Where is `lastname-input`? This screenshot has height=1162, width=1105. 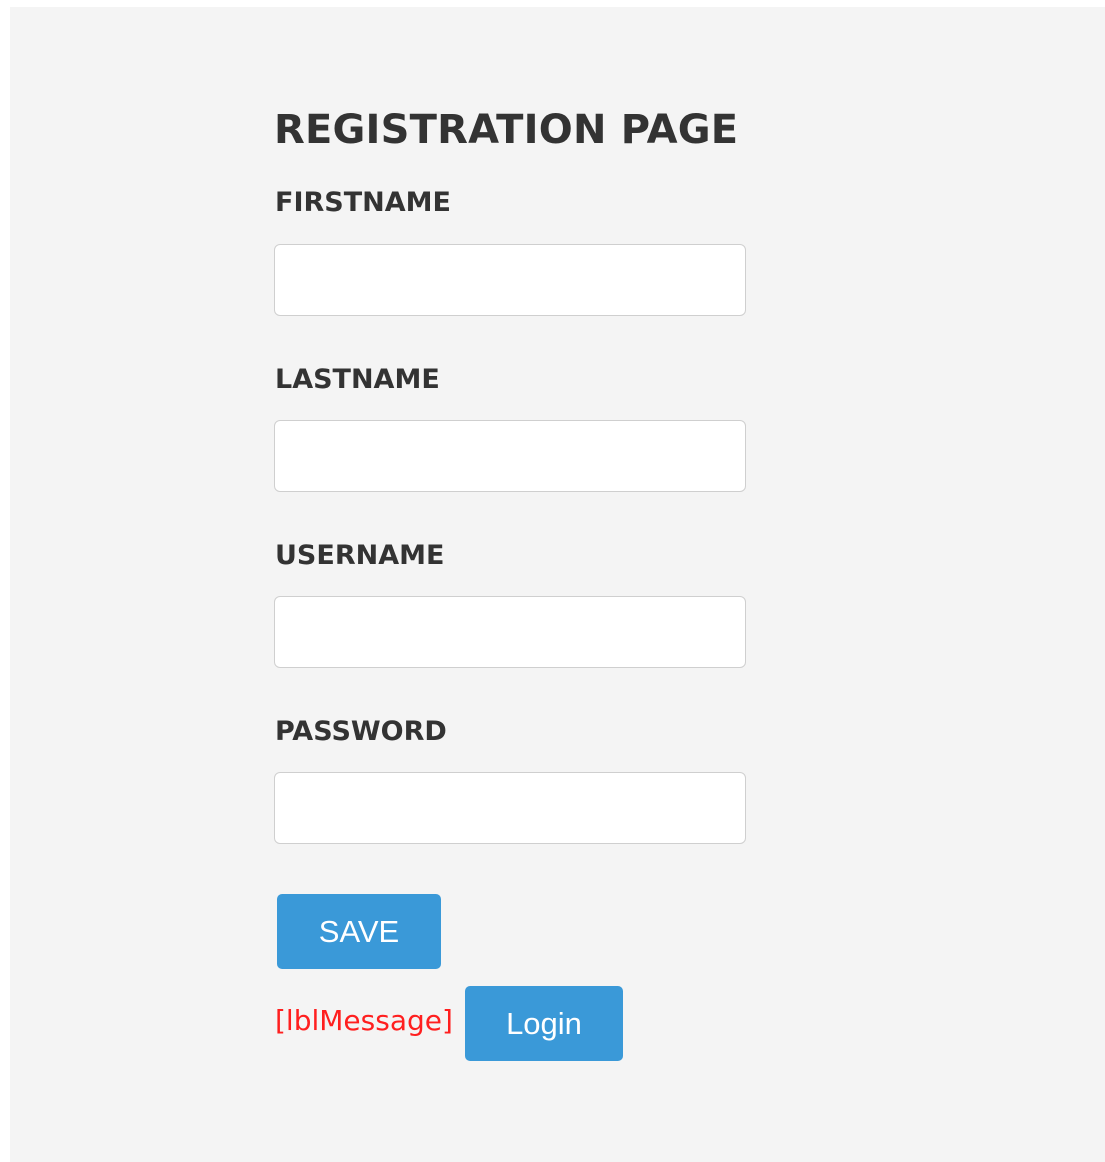 lastname-input is located at coordinates (510, 456).